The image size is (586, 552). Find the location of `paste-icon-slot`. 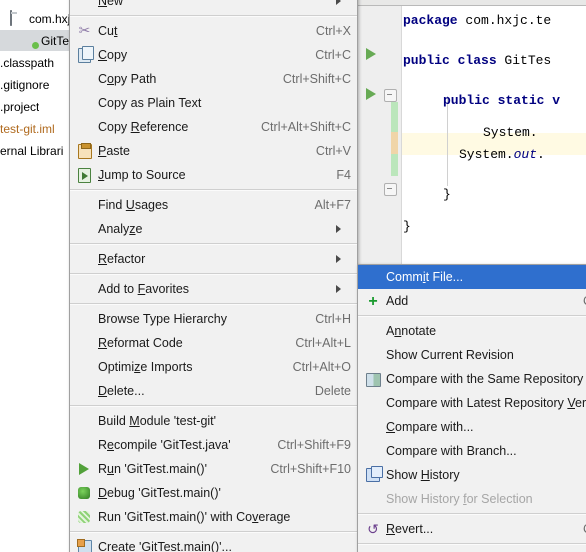

paste-icon-slot is located at coordinates (85, 151).